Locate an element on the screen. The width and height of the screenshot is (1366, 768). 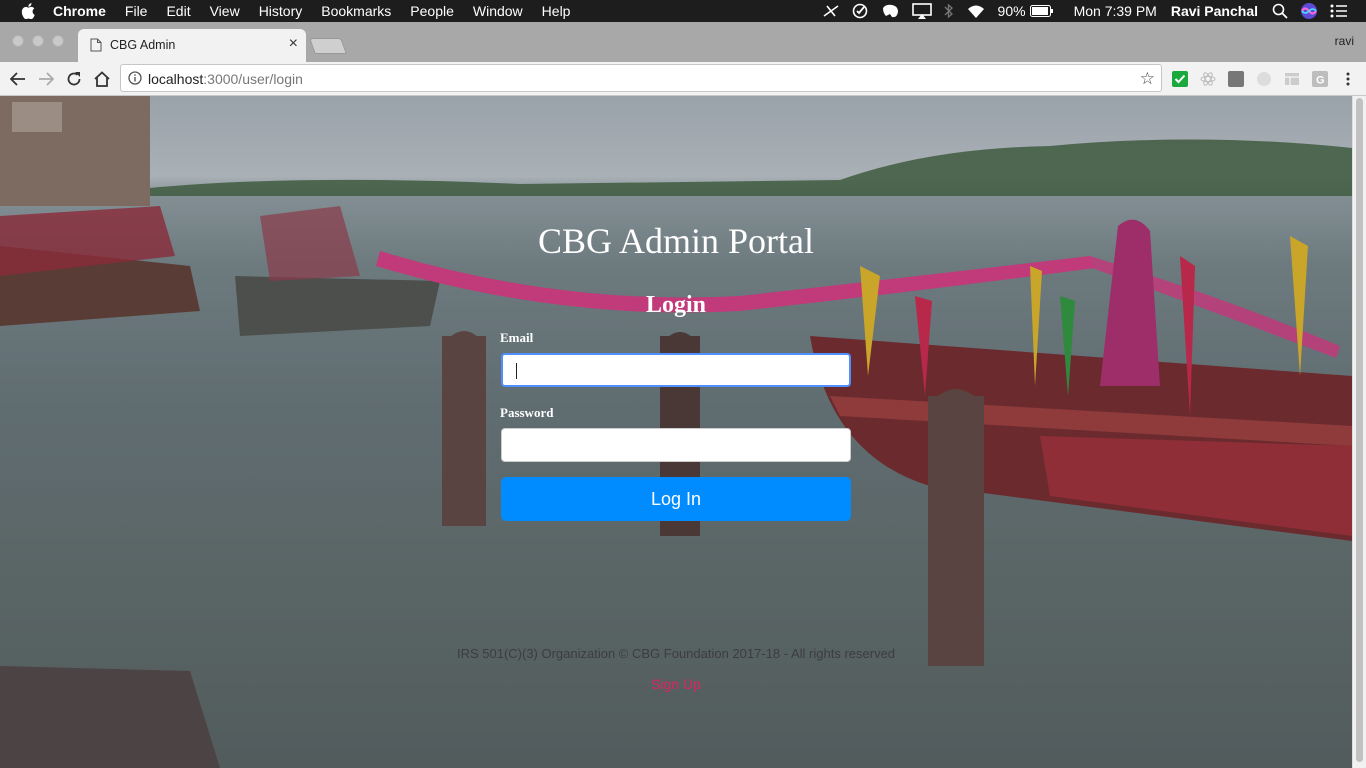
siri-icon is located at coordinates (1309, 11).